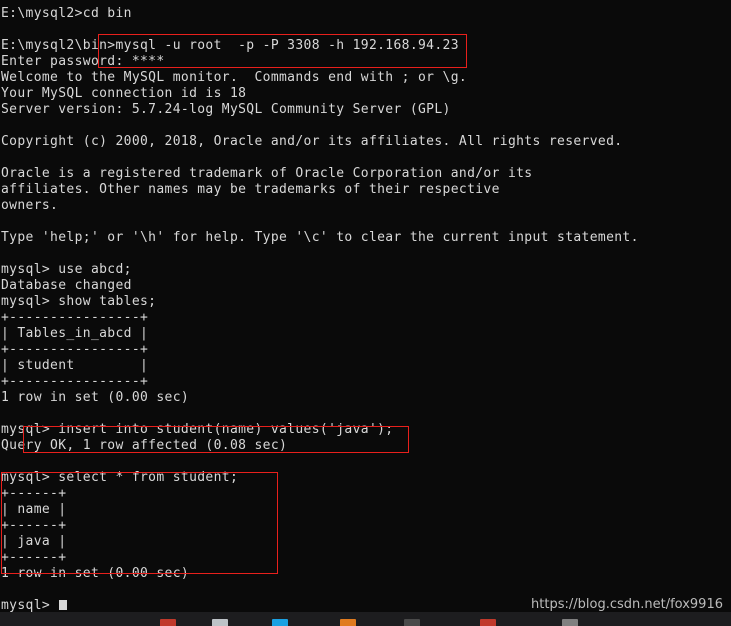 This screenshot has width=731, height=626. Describe the element at coordinates (144, 445) in the screenshot. I see `terminal-line: Query OK, 1 row affected (0.08 sec)` at that location.